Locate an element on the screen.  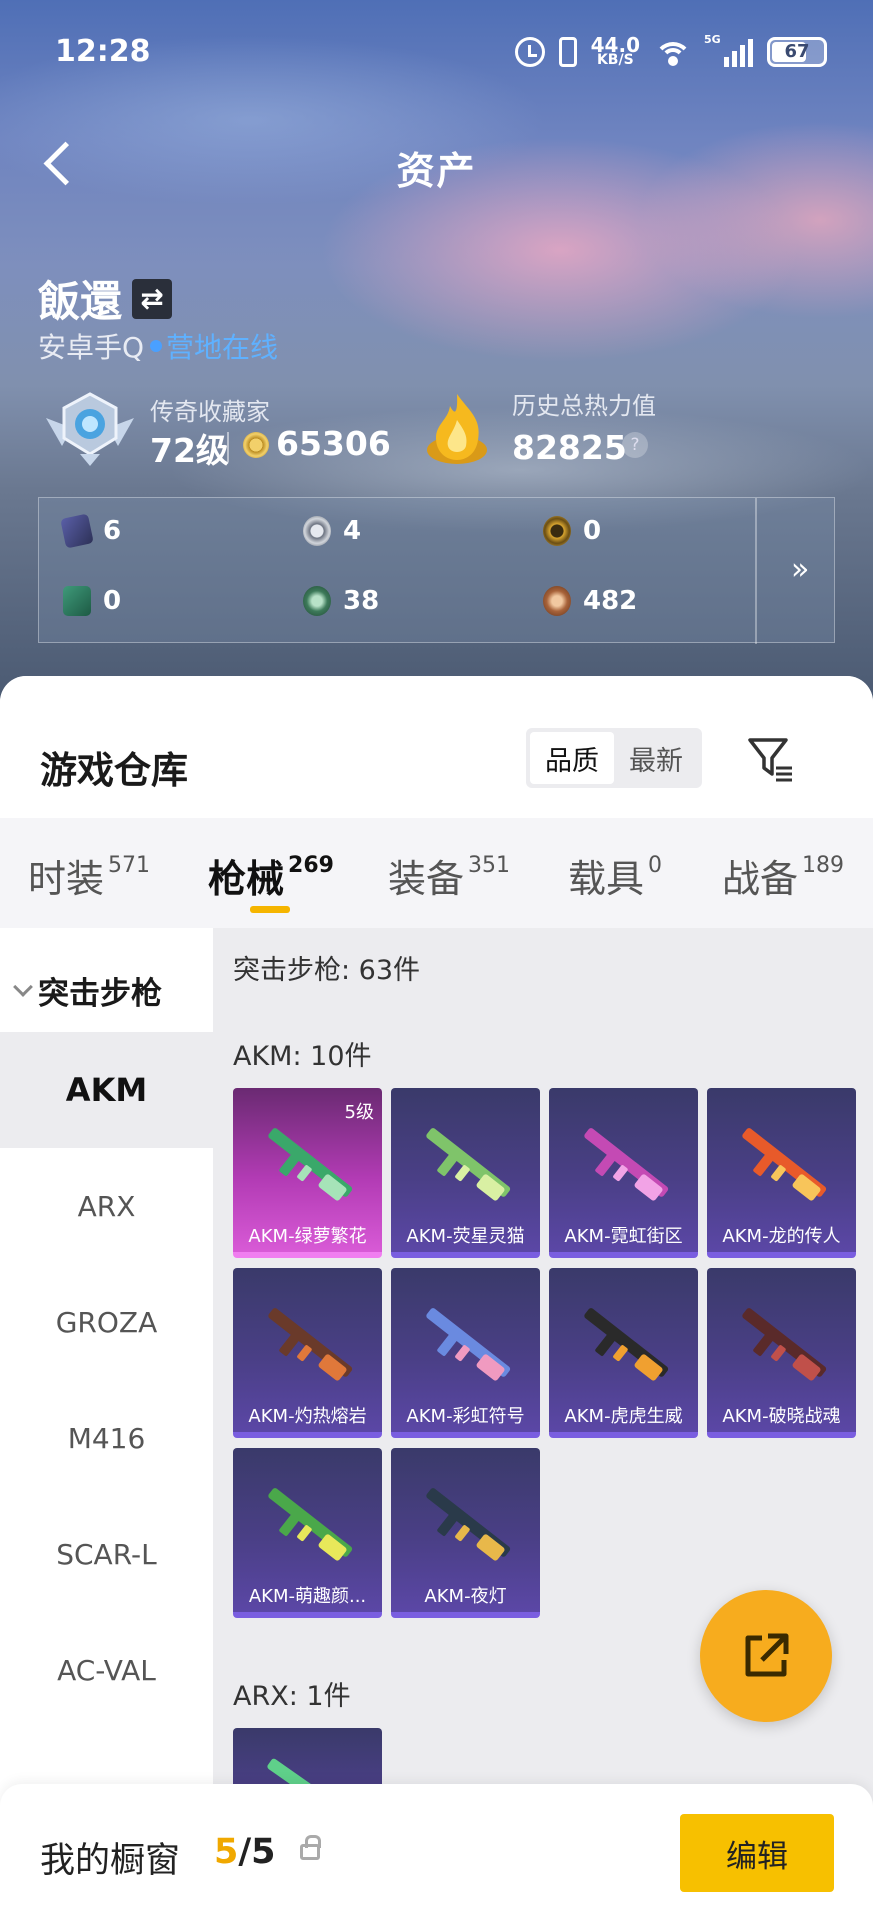
item-name: AKM-灼热熔岩 is located at coordinates (307, 1416).